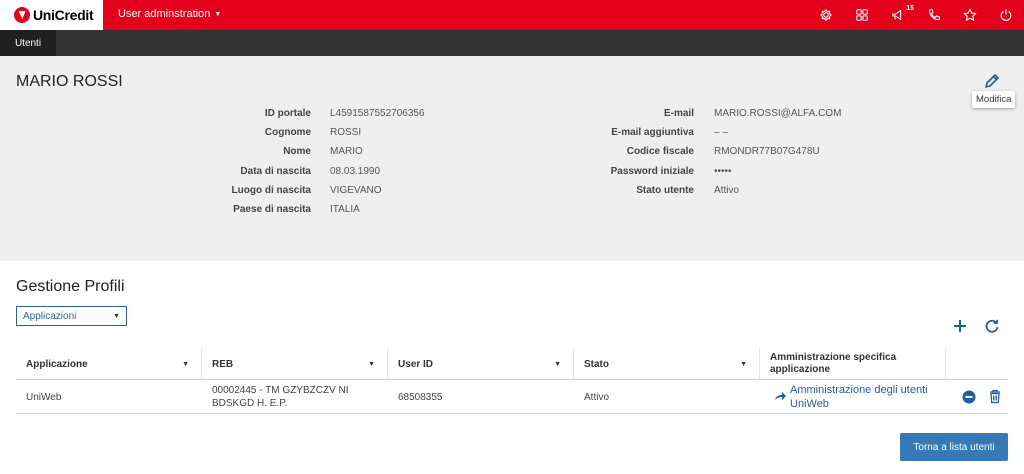  I want to click on label-nome: Nome, so click(297, 151).